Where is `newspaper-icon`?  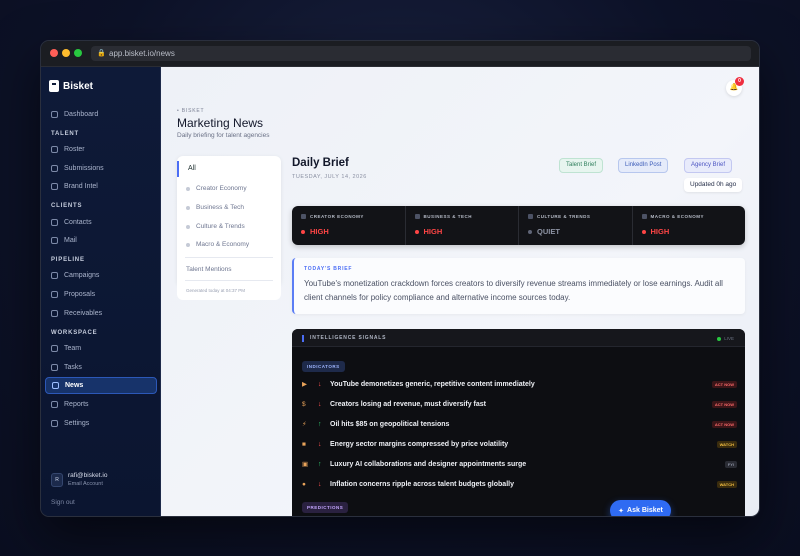 newspaper-icon is located at coordinates (55, 385).